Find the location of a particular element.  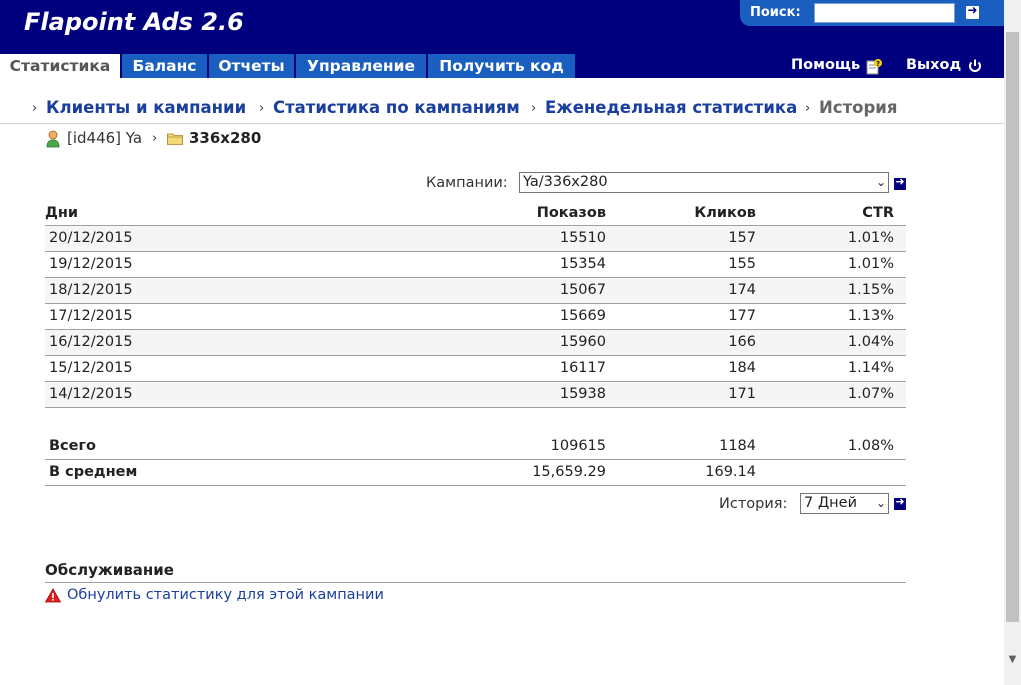

average-label: В среднем is located at coordinates (93, 472).